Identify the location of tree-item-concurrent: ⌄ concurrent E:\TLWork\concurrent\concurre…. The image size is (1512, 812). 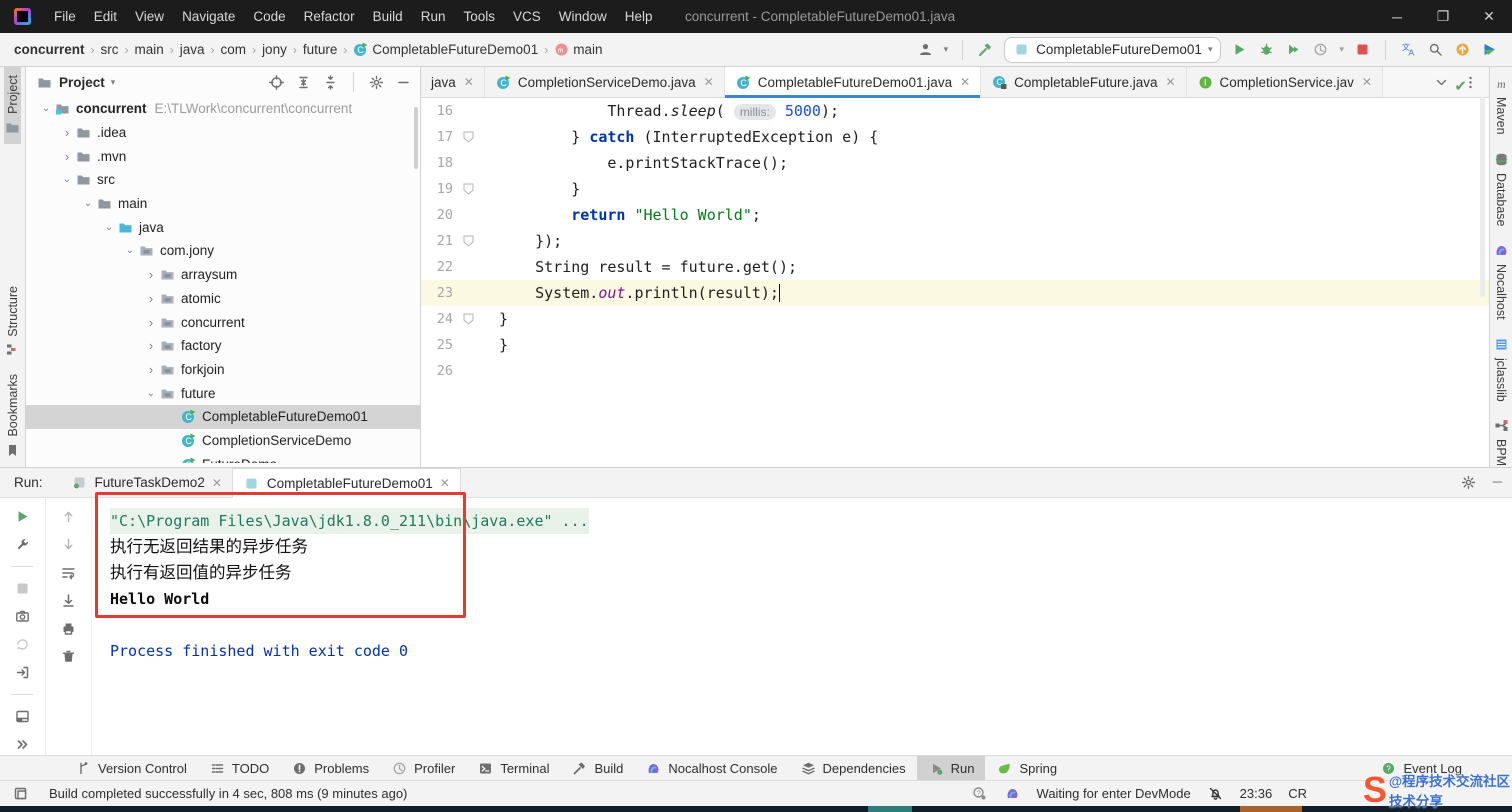
(223, 109).